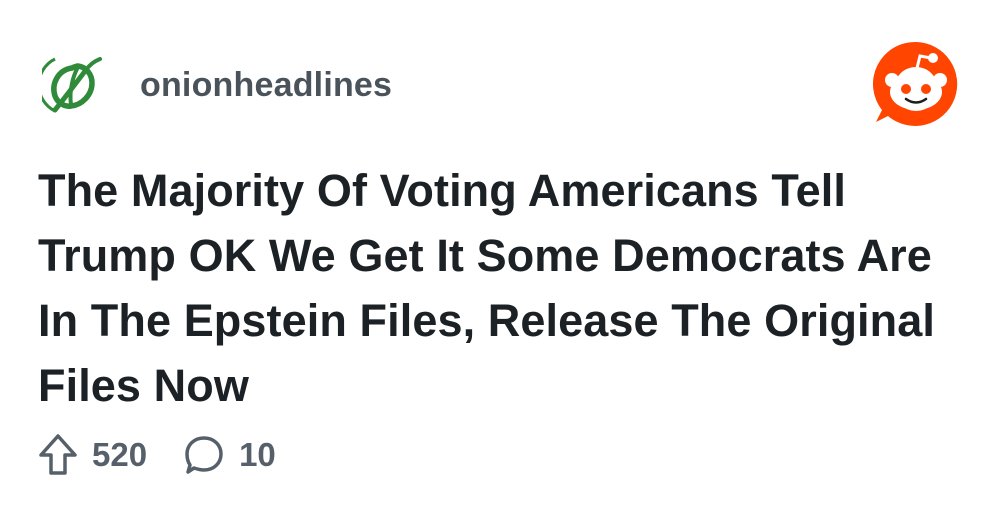  I want to click on comments-button: 10, so click(229, 455).